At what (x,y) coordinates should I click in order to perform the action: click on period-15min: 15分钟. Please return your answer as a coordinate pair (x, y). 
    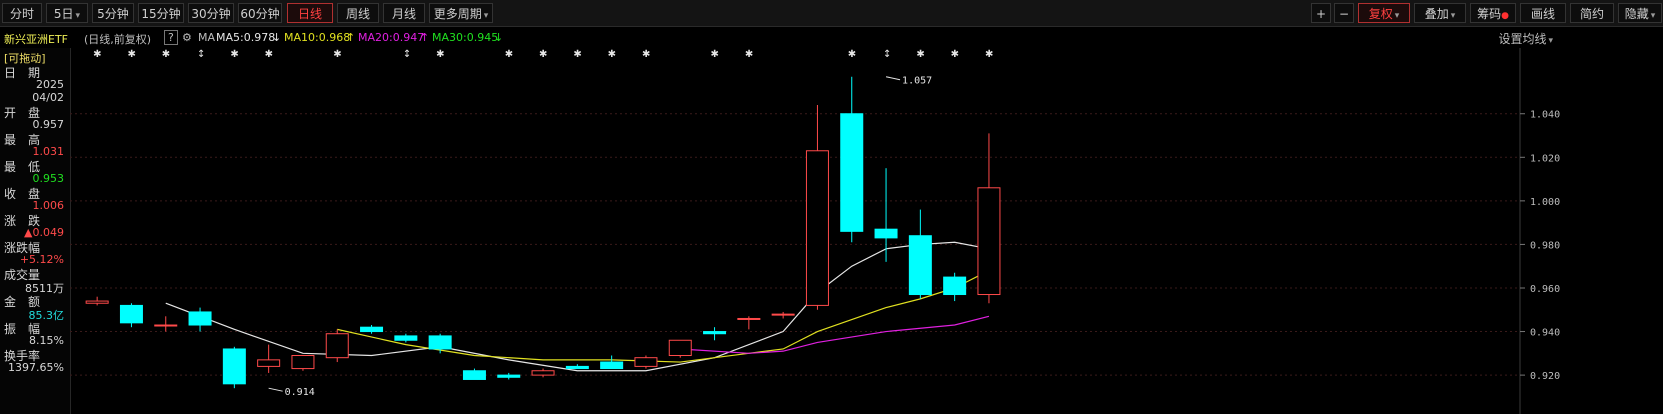
    Looking at the image, I should click on (161, 13).